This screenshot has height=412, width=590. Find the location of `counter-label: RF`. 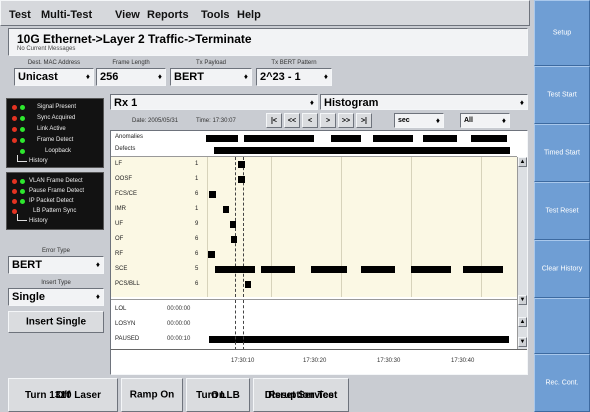

counter-label: RF is located at coordinates (119, 254).